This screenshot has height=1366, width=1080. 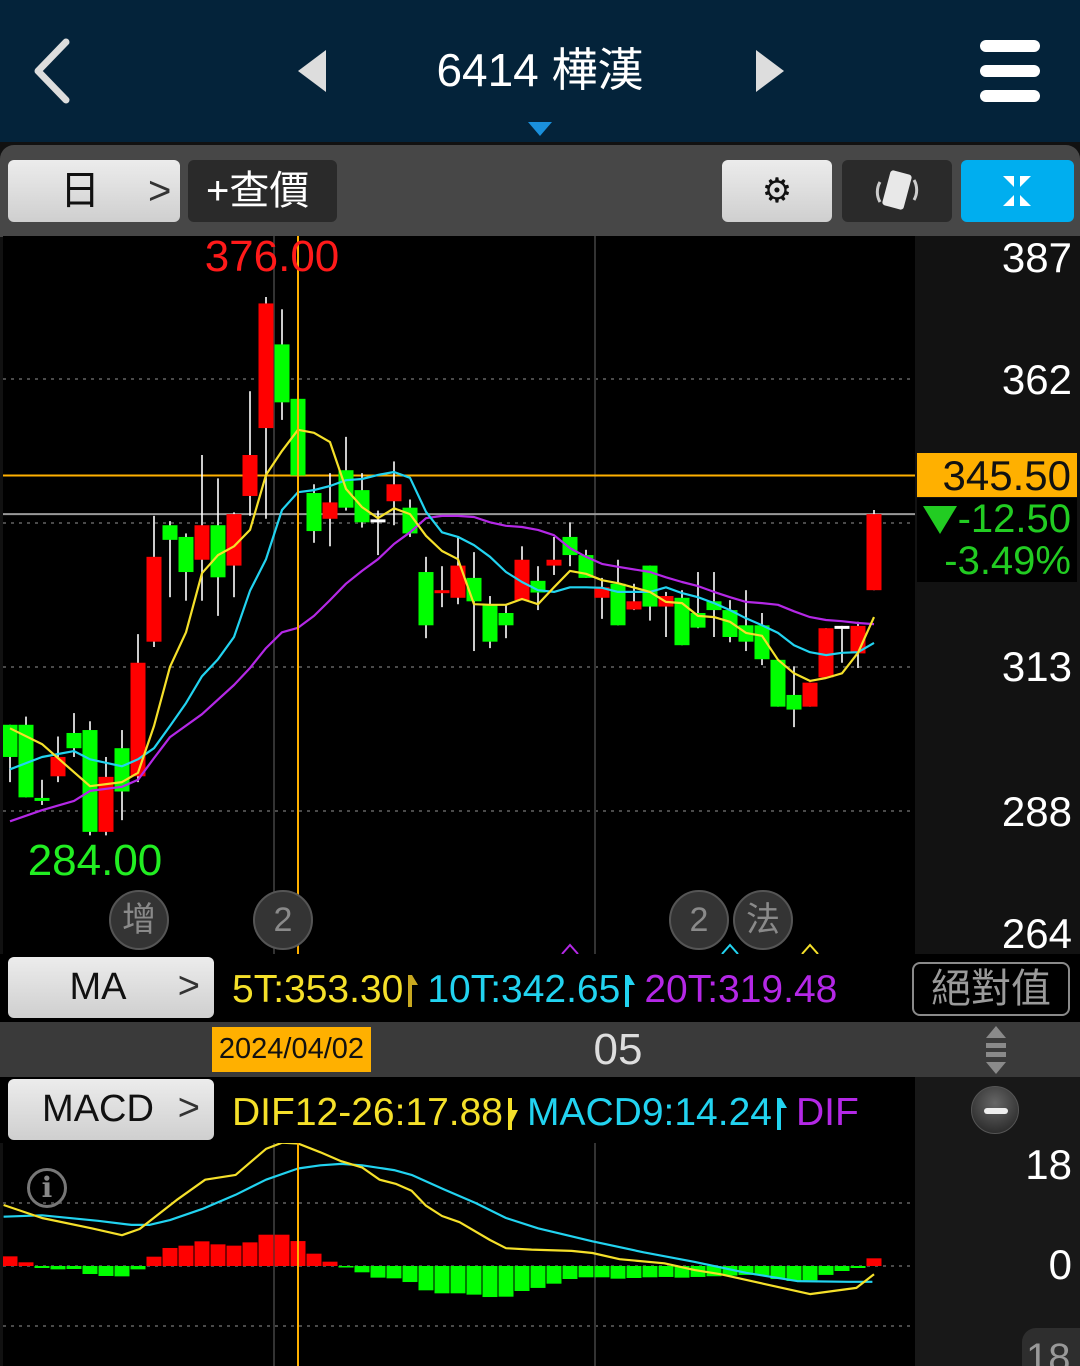 I want to click on rotate-screen-button, so click(x=897, y=191).